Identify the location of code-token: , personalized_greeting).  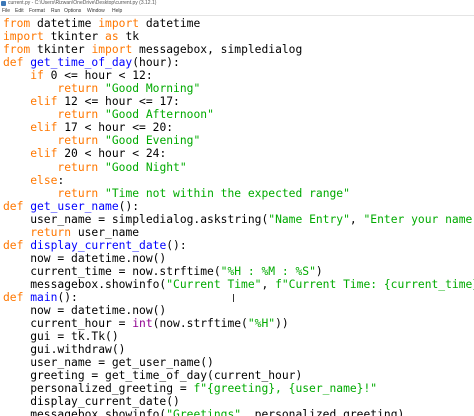
(323, 412).